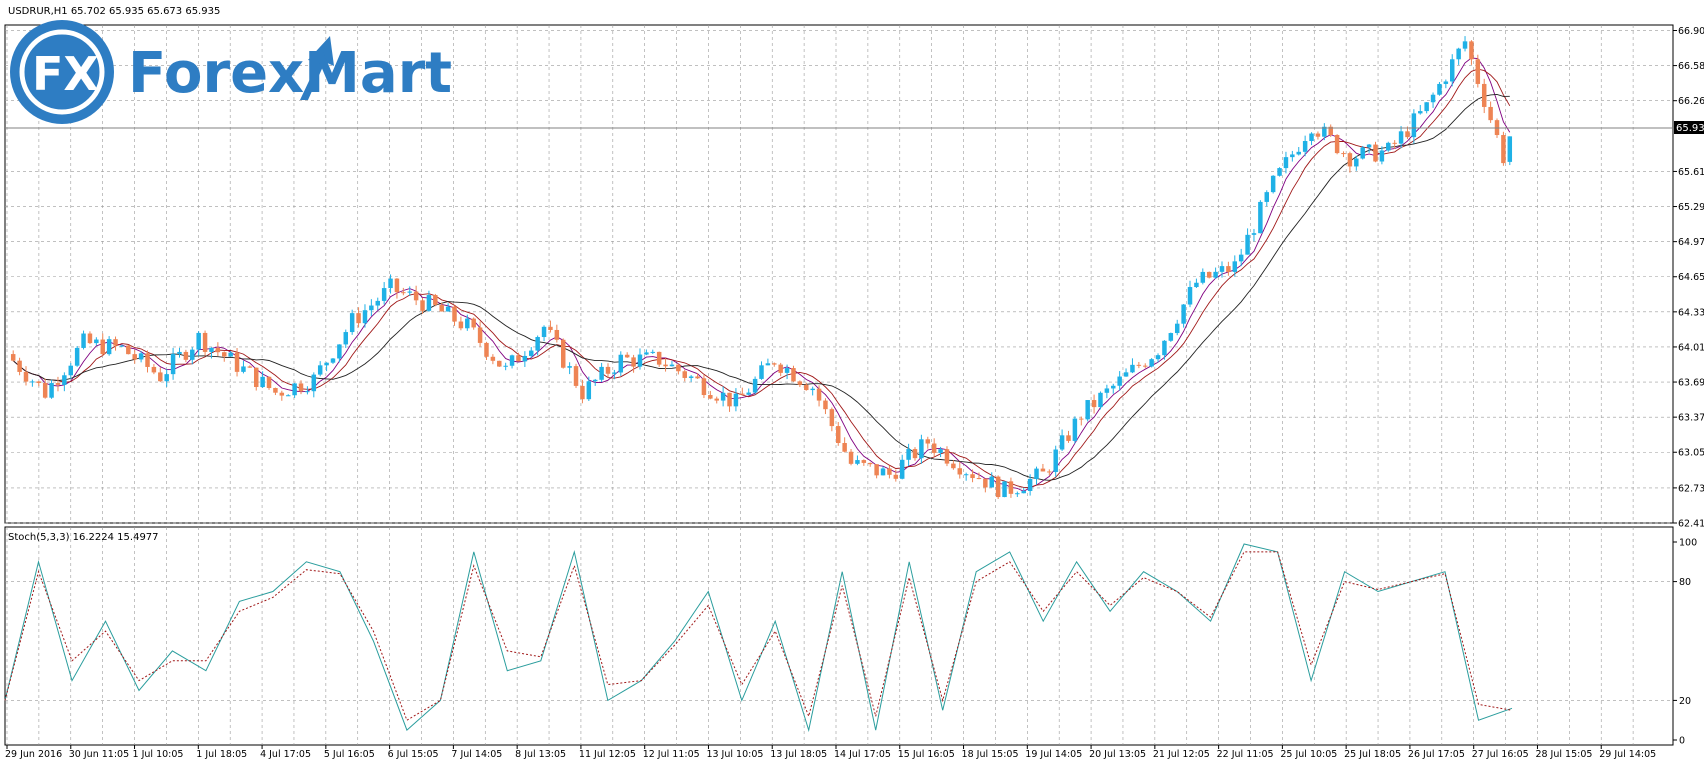 The width and height of the screenshot is (1704, 760). Describe the element at coordinates (290, 73) in the screenshot. I see `logo-brand-name: ForexMart` at that location.